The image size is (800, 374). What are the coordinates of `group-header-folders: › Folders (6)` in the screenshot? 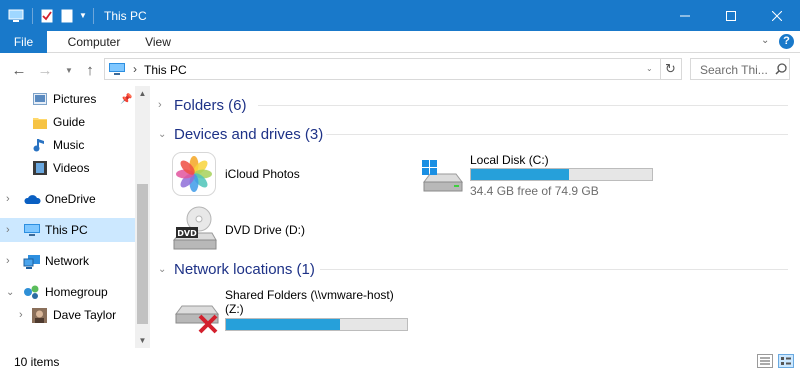 It's located at (202, 105).